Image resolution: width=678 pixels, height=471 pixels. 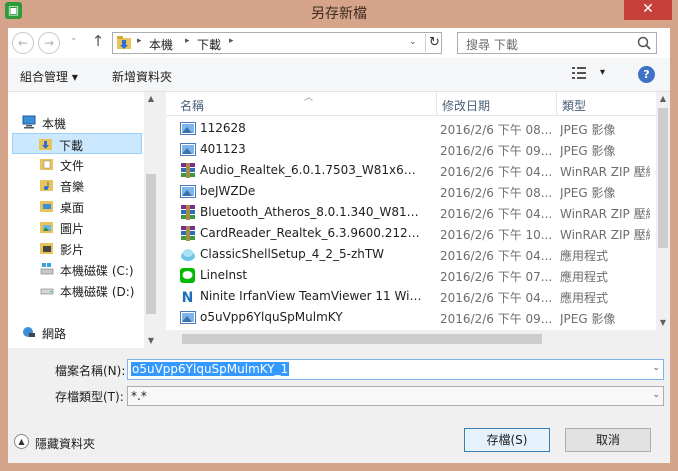 What do you see at coordinates (646, 74) in the screenshot?
I see `help-icon: ?` at bounding box center [646, 74].